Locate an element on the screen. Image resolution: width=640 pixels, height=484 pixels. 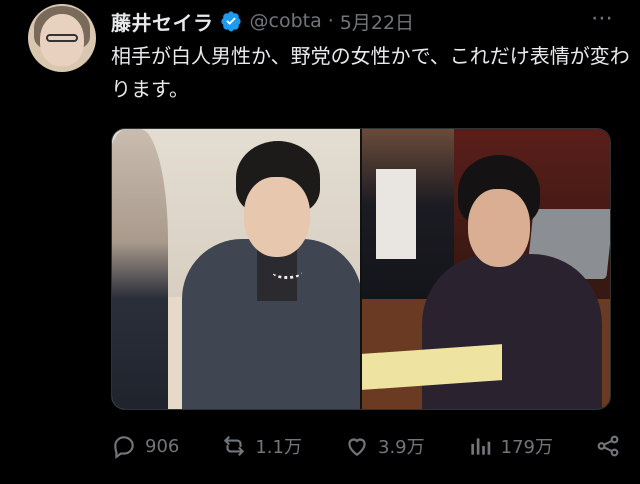
retweet-button: 1.1万 is located at coordinates (261, 446).